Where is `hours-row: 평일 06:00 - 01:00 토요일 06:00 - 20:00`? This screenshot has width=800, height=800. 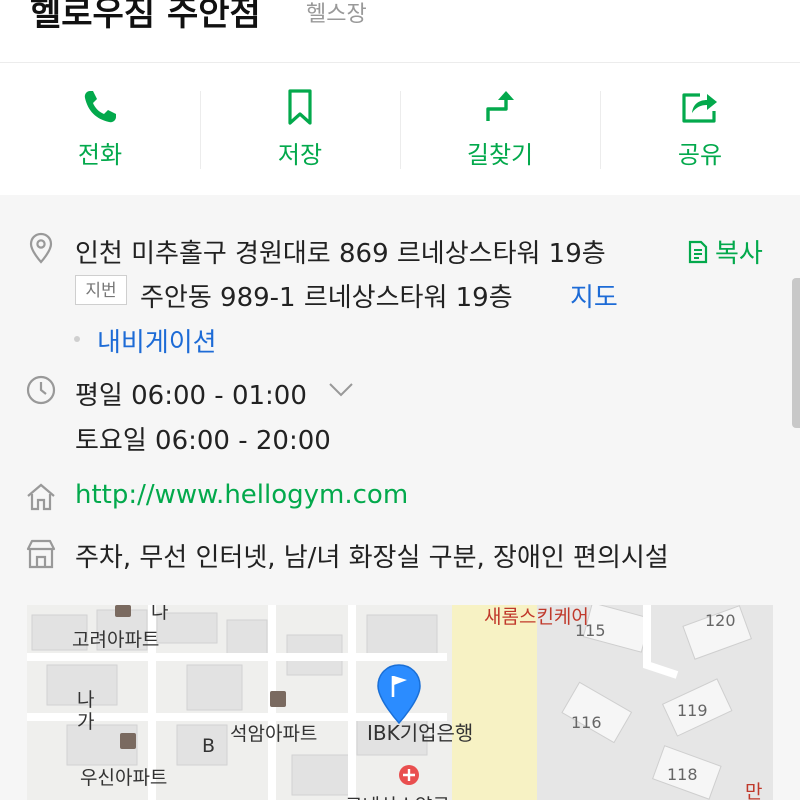
hours-row: 평일 06:00 - 01:00 토요일 06:00 - 20:00 is located at coordinates (400, 420).